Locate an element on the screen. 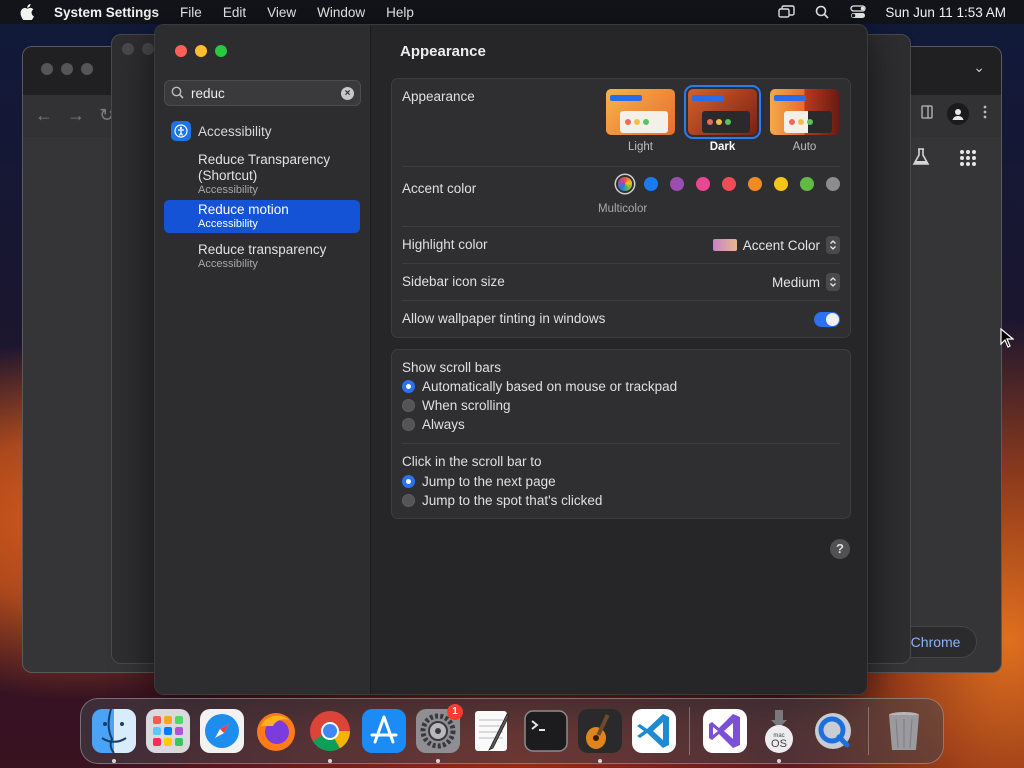 The image size is (1024, 768). accent-selected-label: Multicolor is located at coordinates (623, 209).